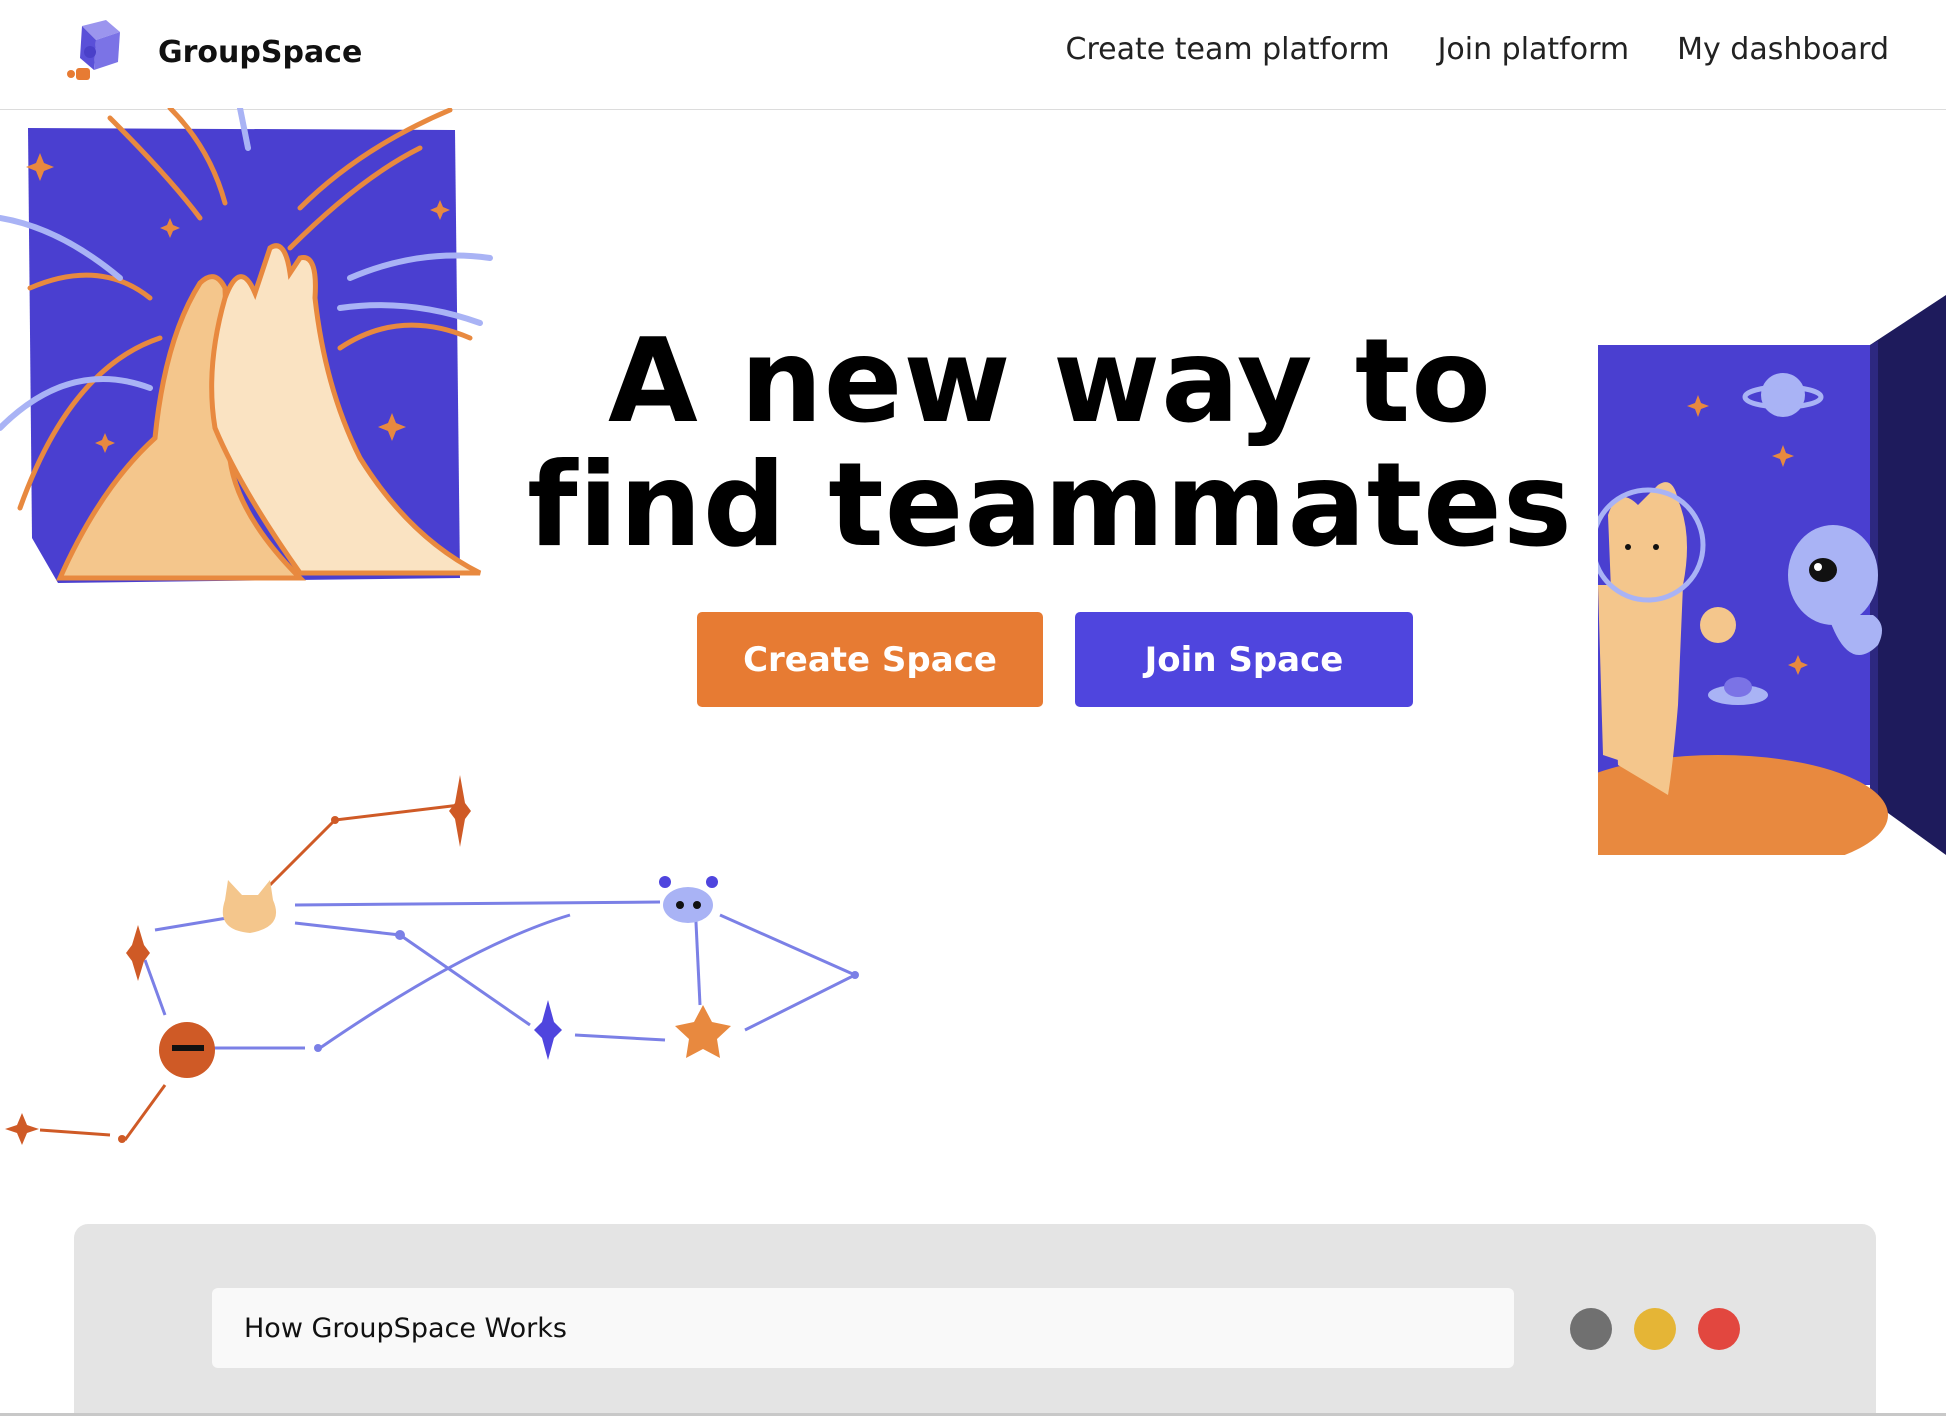 The height and width of the screenshot is (1416, 1946). I want to click on how-it-works-panel: How GroupSpace Works, so click(975, 1320).